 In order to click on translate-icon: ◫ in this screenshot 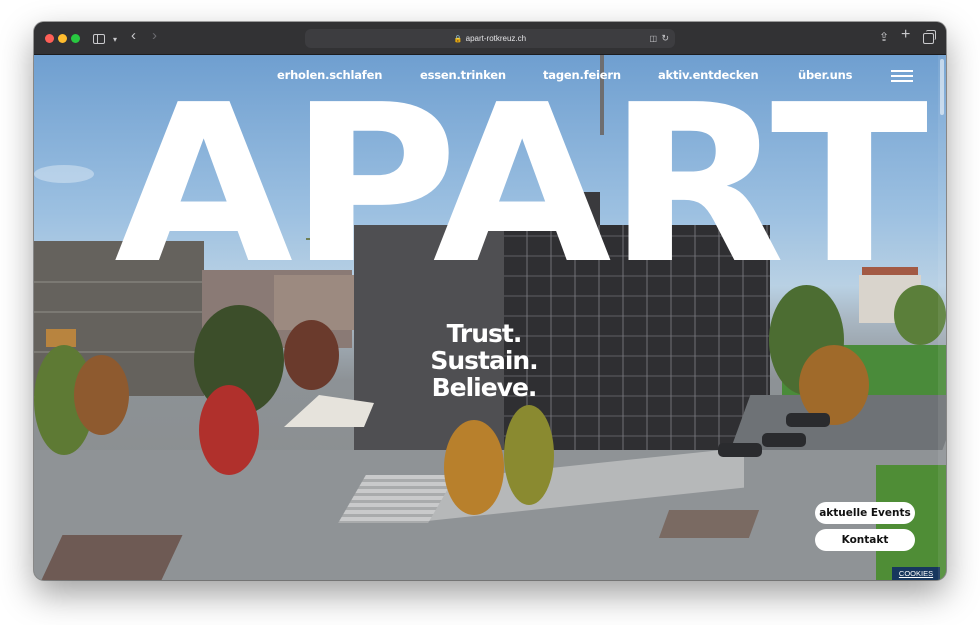, I will do `click(653, 38)`.